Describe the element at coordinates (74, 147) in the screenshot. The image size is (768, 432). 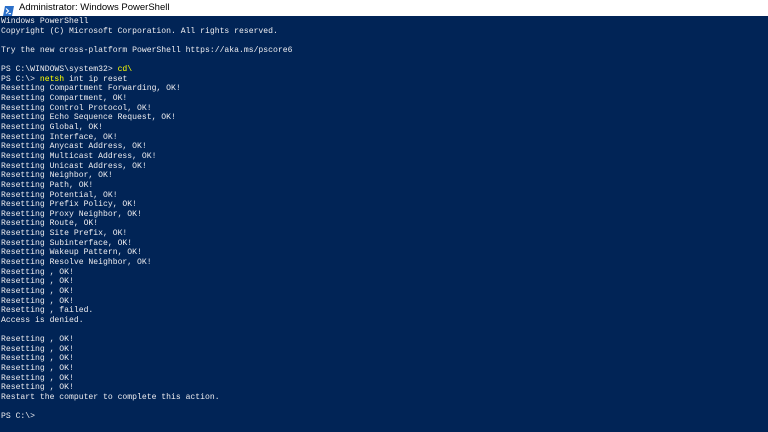
I see `output-line: Resetting Anycast Address, OK!` at that location.